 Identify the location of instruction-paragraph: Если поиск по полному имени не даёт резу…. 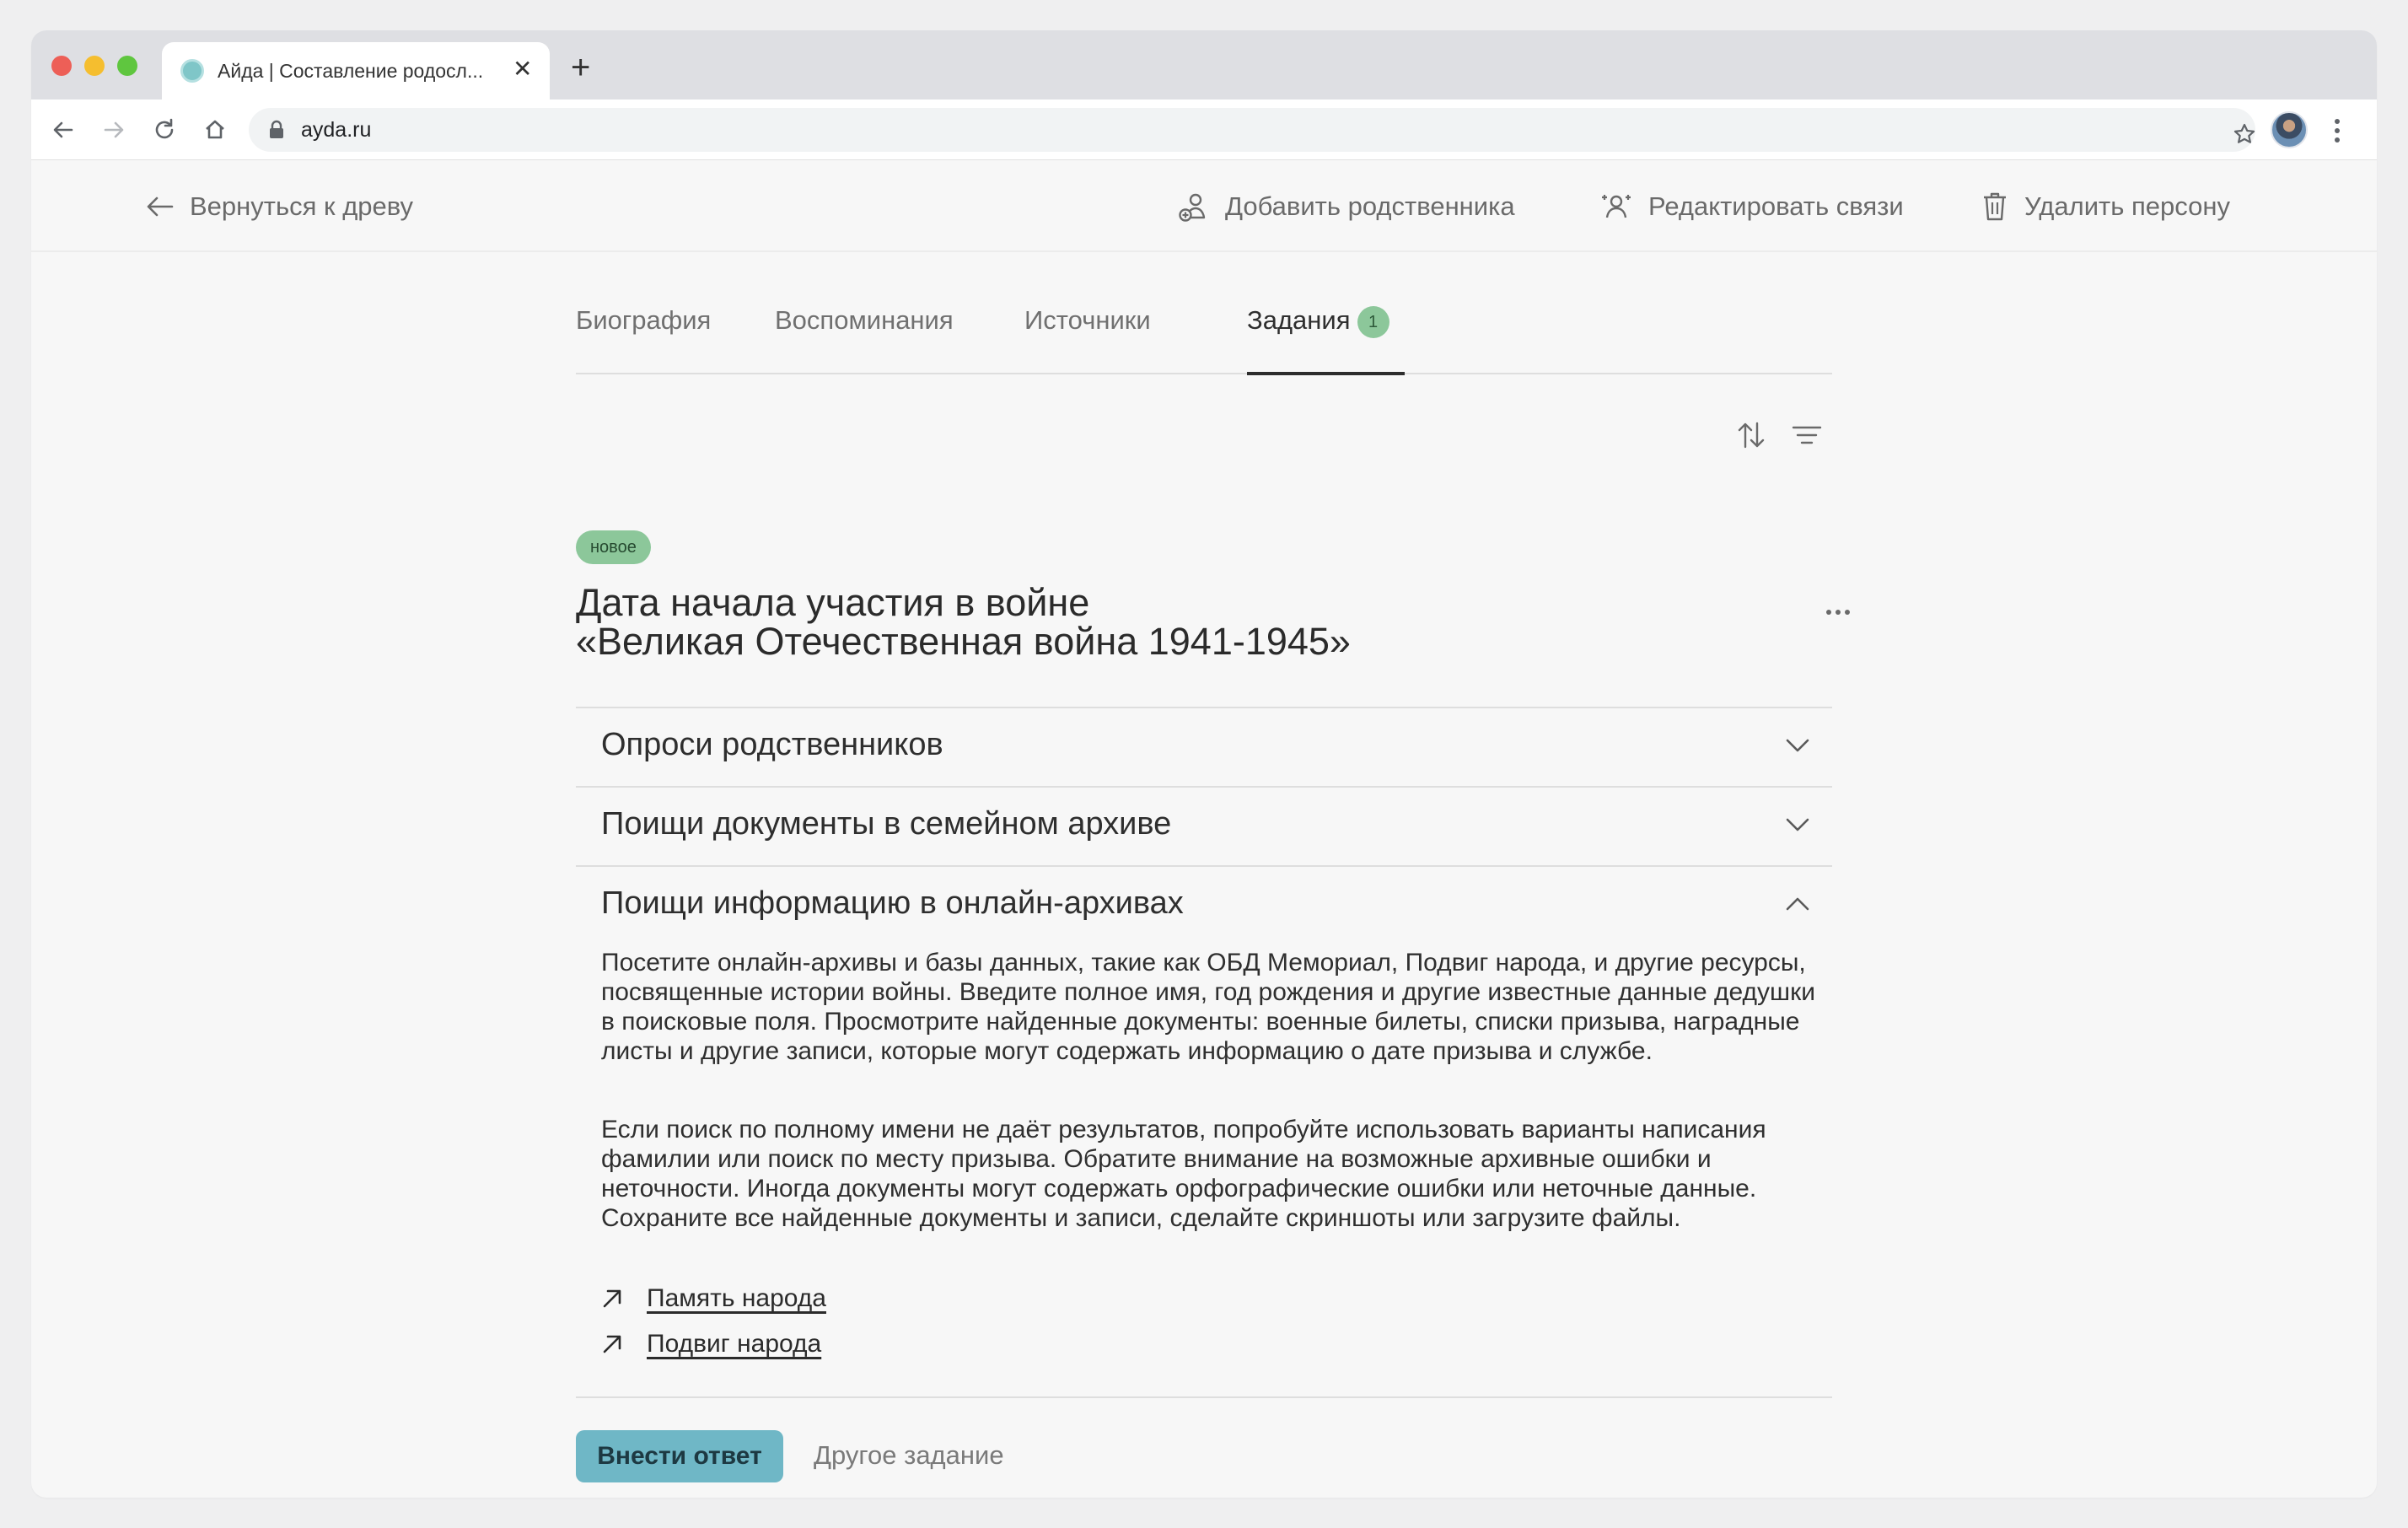
(1184, 1174).